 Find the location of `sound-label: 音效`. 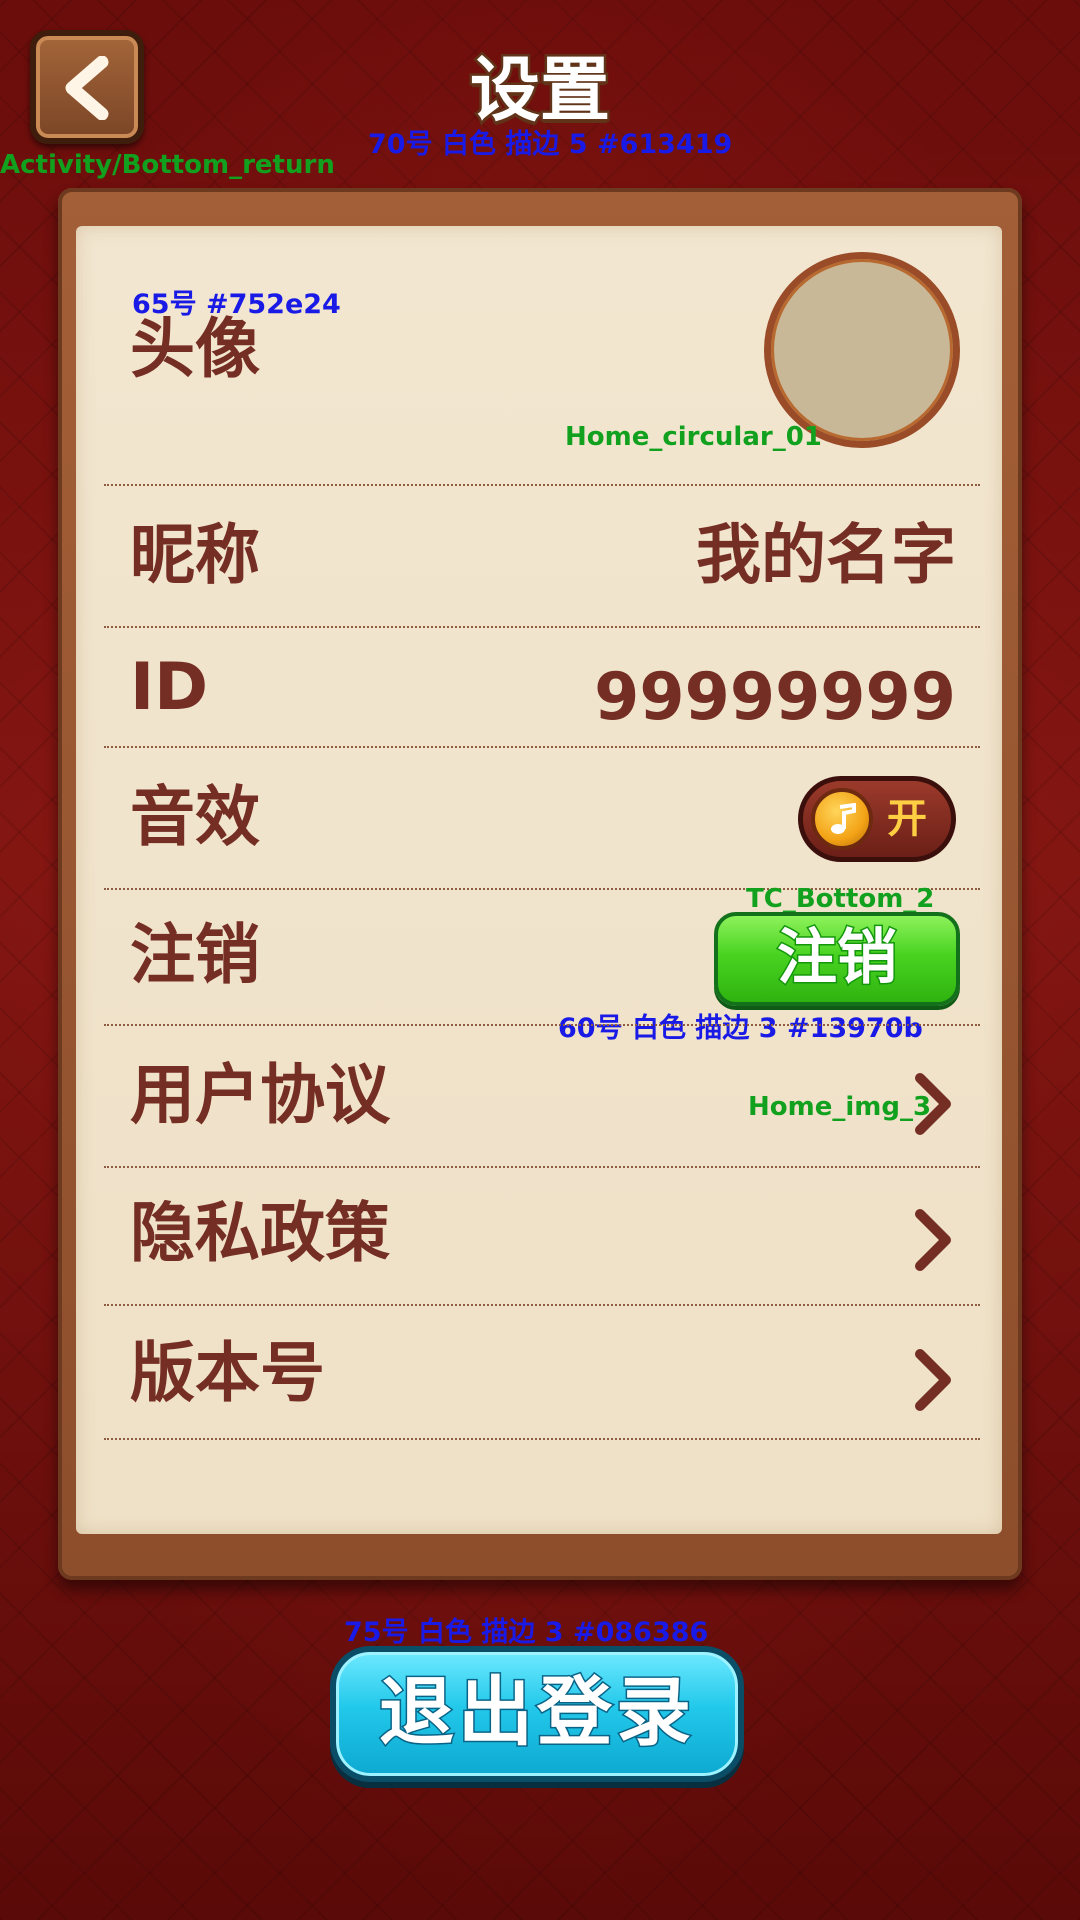

sound-label: 音效 is located at coordinates (195, 817).